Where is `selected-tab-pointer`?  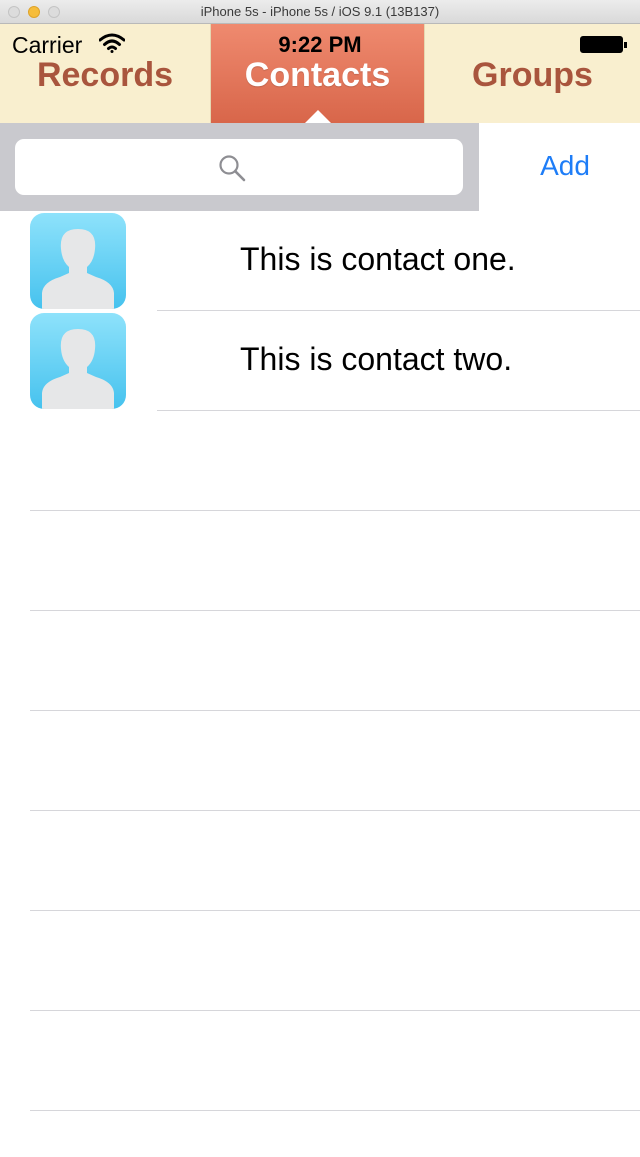 selected-tab-pointer is located at coordinates (318, 116).